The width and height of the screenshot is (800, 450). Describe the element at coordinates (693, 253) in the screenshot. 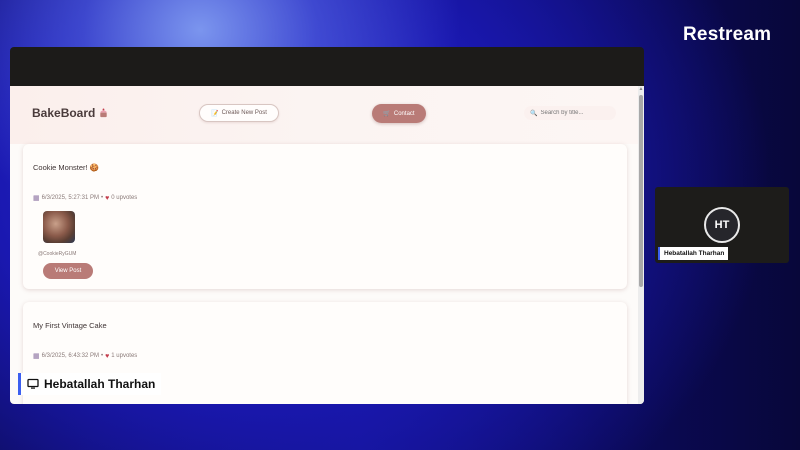

I see `guest-name-tag: Hebatallah Tharhan` at that location.